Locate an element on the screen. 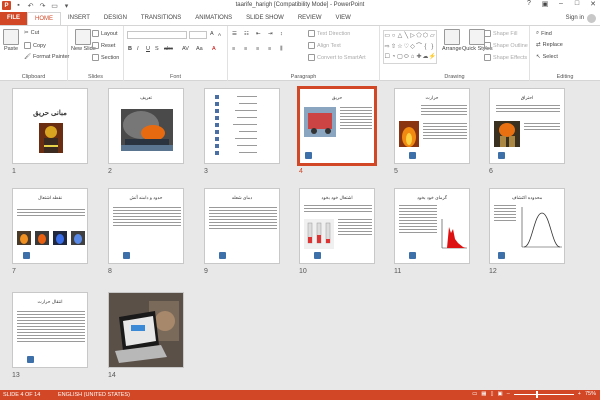 The width and height of the screenshot is (600, 400). tab-view: VIEW is located at coordinates (343, 18).